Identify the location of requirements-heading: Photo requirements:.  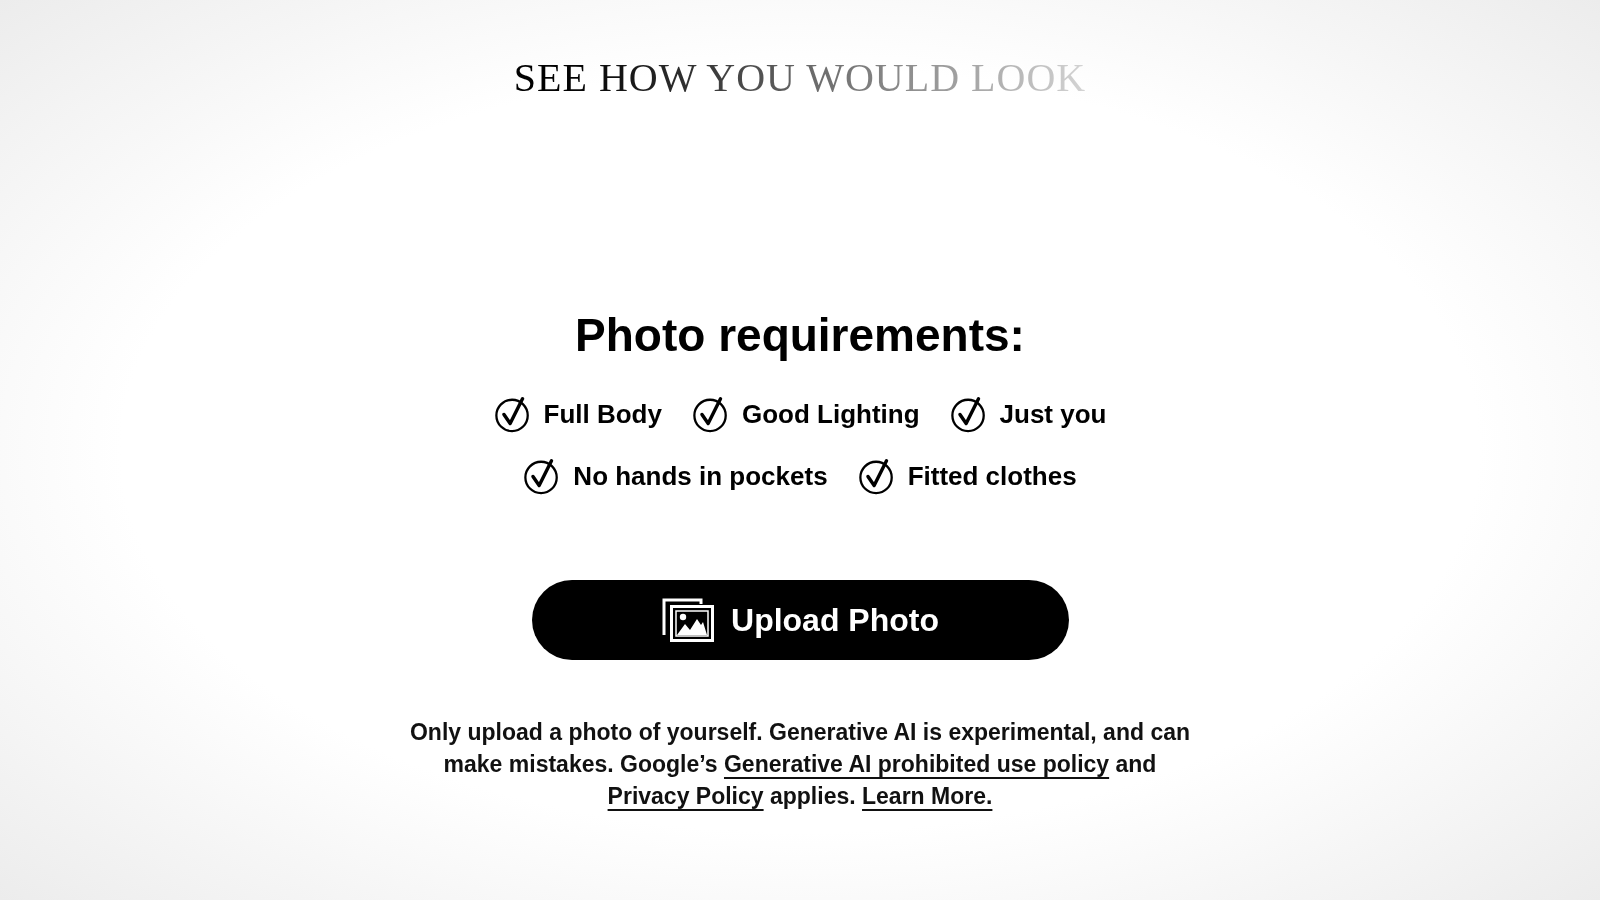
(800, 335).